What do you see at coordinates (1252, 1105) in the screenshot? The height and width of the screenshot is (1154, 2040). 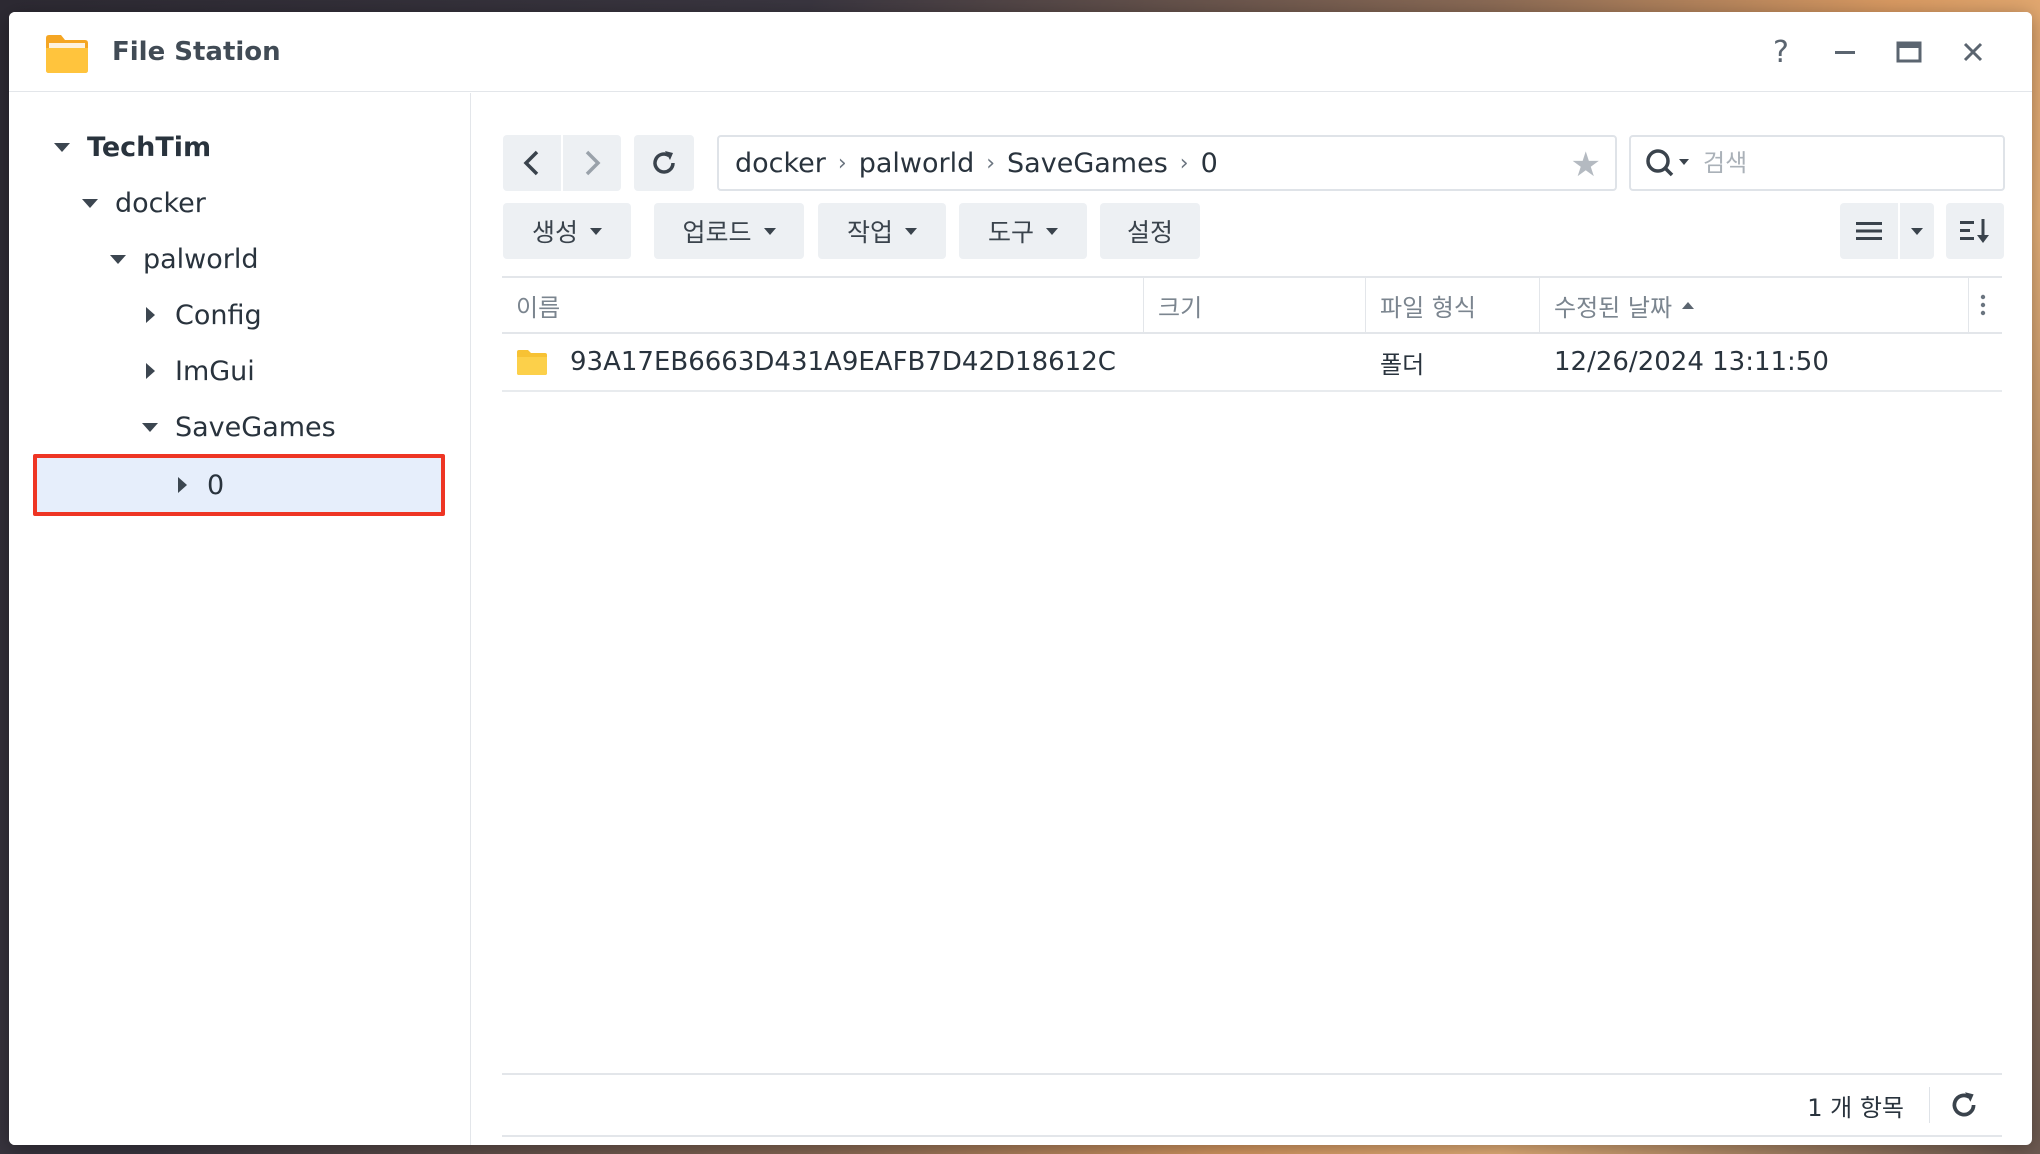 I see `status-bar: 1 개 항목` at bounding box center [1252, 1105].